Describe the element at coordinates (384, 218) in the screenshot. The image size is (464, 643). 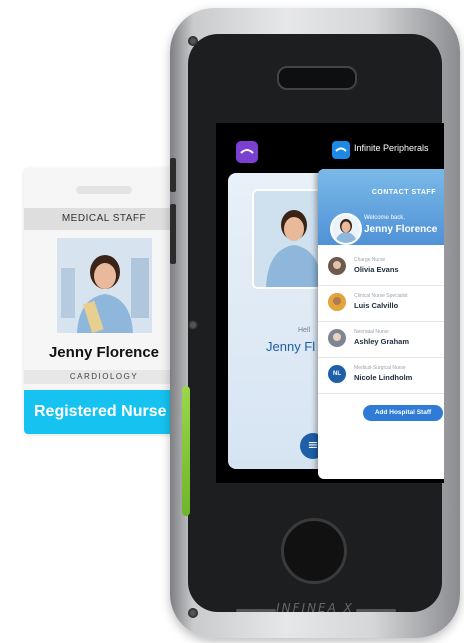
I see `welcome-text: Welcome back,` at that location.